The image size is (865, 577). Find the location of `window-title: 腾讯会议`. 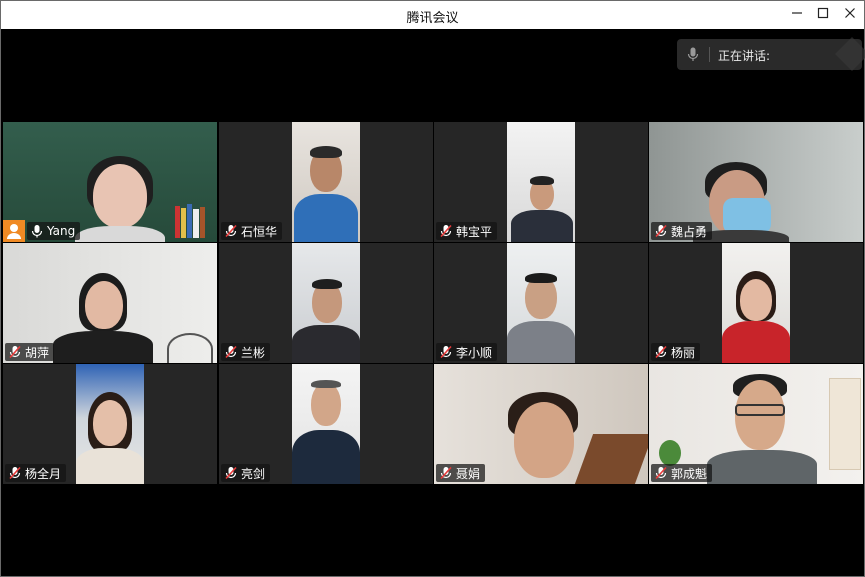

window-title: 腾讯会议 is located at coordinates (432, 18).